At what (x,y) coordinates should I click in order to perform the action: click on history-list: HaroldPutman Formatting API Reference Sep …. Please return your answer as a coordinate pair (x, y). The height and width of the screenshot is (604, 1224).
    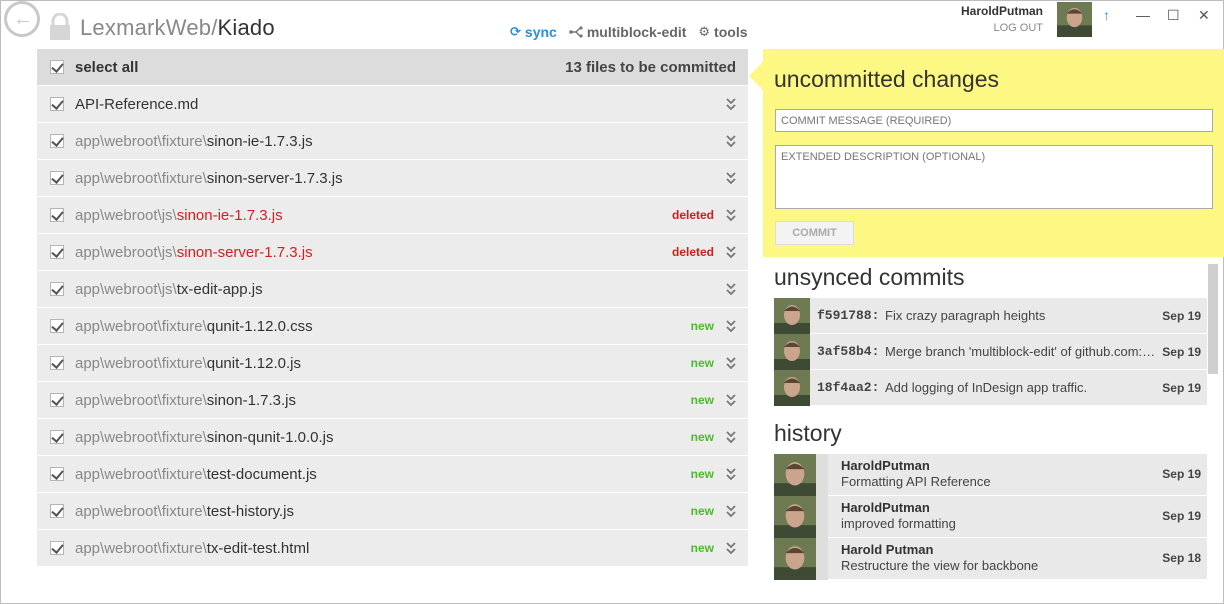
    Looking at the image, I should click on (990, 517).